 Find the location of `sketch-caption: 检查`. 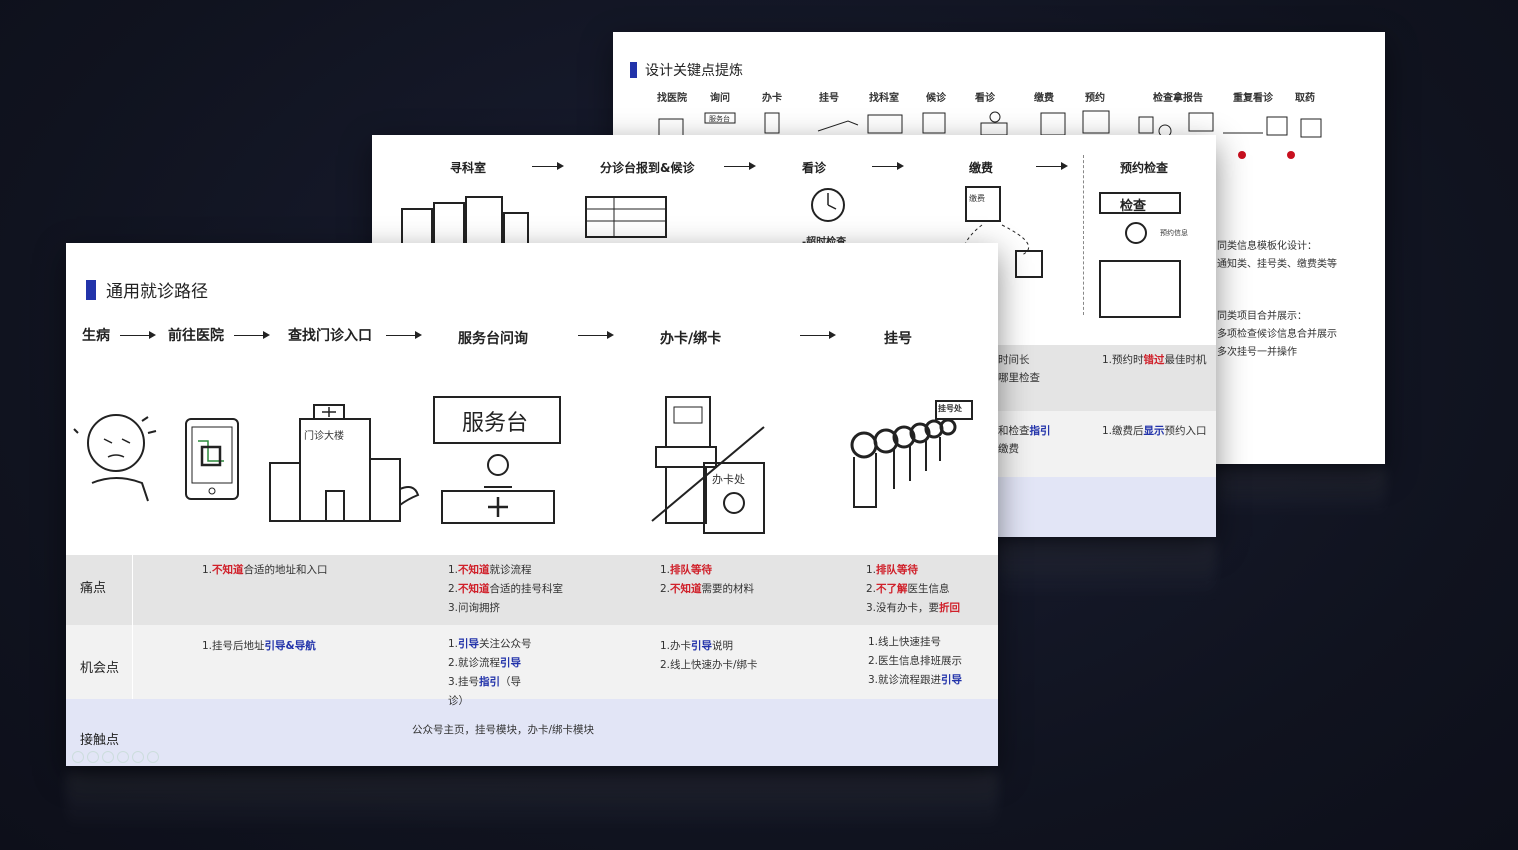

sketch-caption: 检查 is located at coordinates (1133, 206).